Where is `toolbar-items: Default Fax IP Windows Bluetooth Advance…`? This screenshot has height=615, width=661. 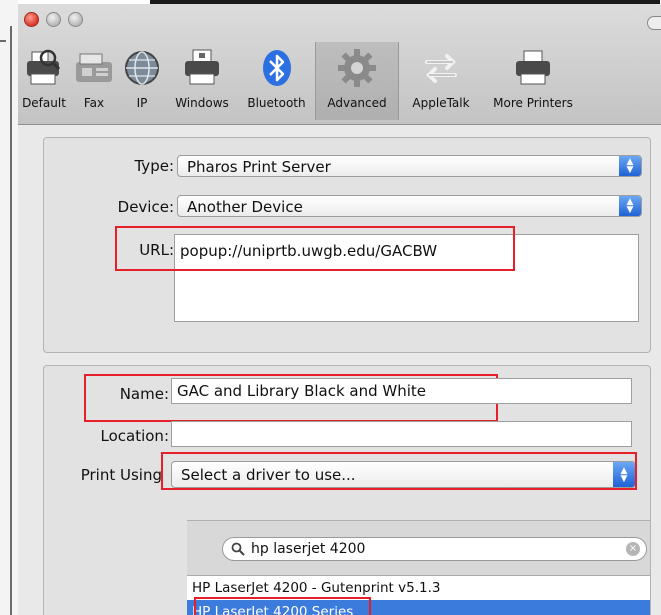 toolbar-items: Default Fax IP Windows Bluetooth Advance… is located at coordinates (300, 81).